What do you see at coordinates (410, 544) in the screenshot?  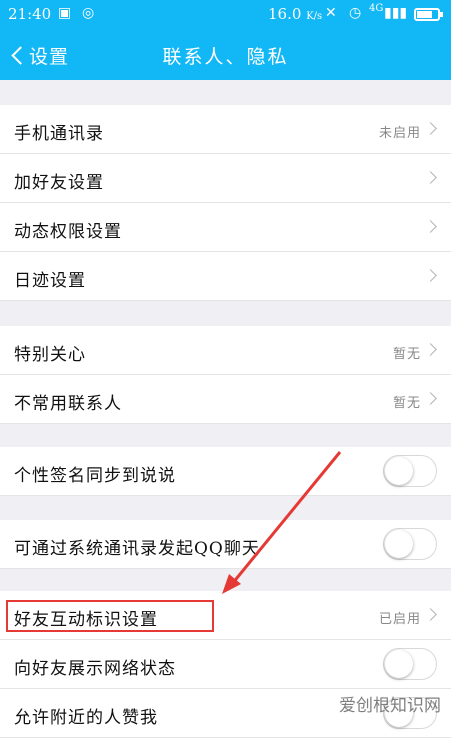 I see `system-contacts-chat-toggle` at bounding box center [410, 544].